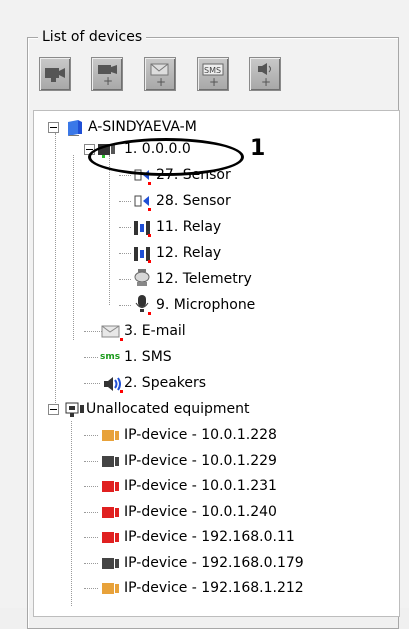  What do you see at coordinates (142, 127) in the screenshot?
I see `server-label: A-SINDYAEVA-M` at bounding box center [142, 127].